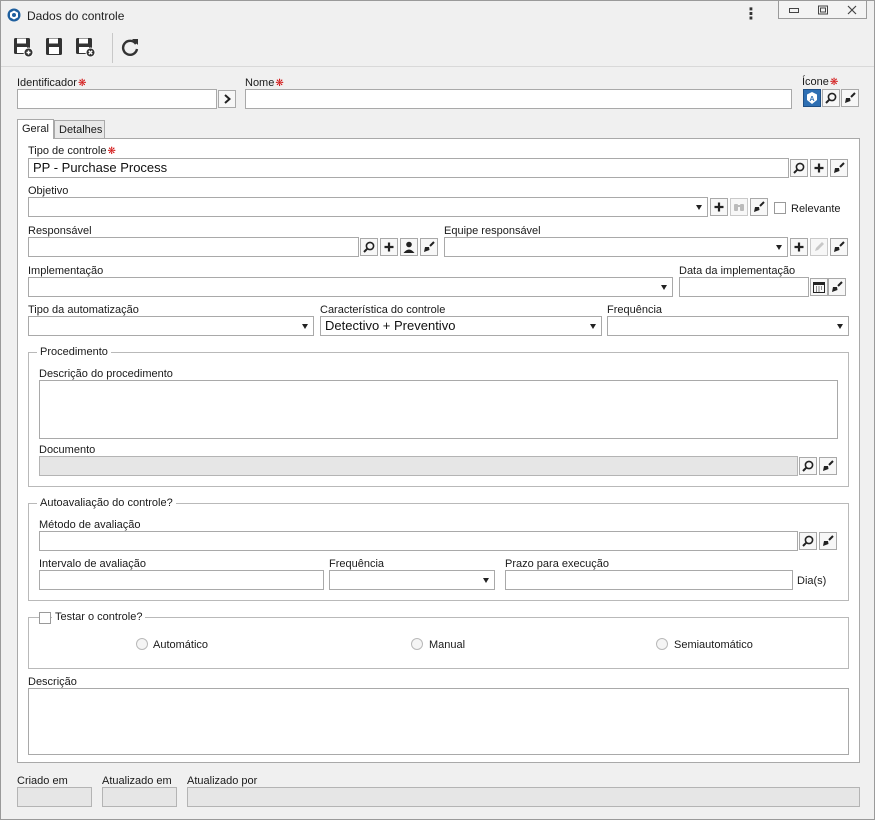 This screenshot has width=875, height=820. What do you see at coordinates (812, 581) in the screenshot?
I see `prazo-unit-label: Dia(s)` at bounding box center [812, 581].